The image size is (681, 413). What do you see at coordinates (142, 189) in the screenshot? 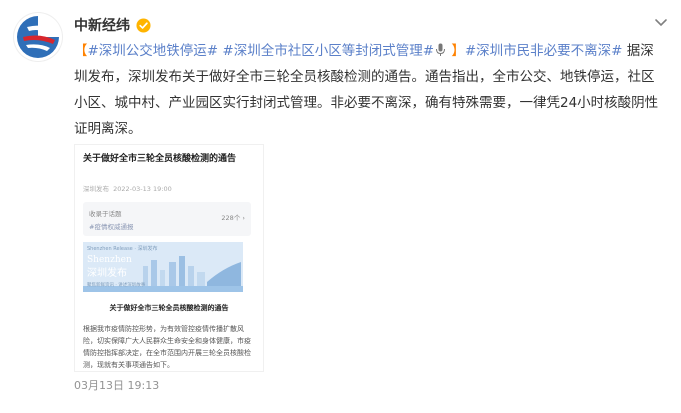
I see `article-date: 2022-03-13 19:00` at bounding box center [142, 189].